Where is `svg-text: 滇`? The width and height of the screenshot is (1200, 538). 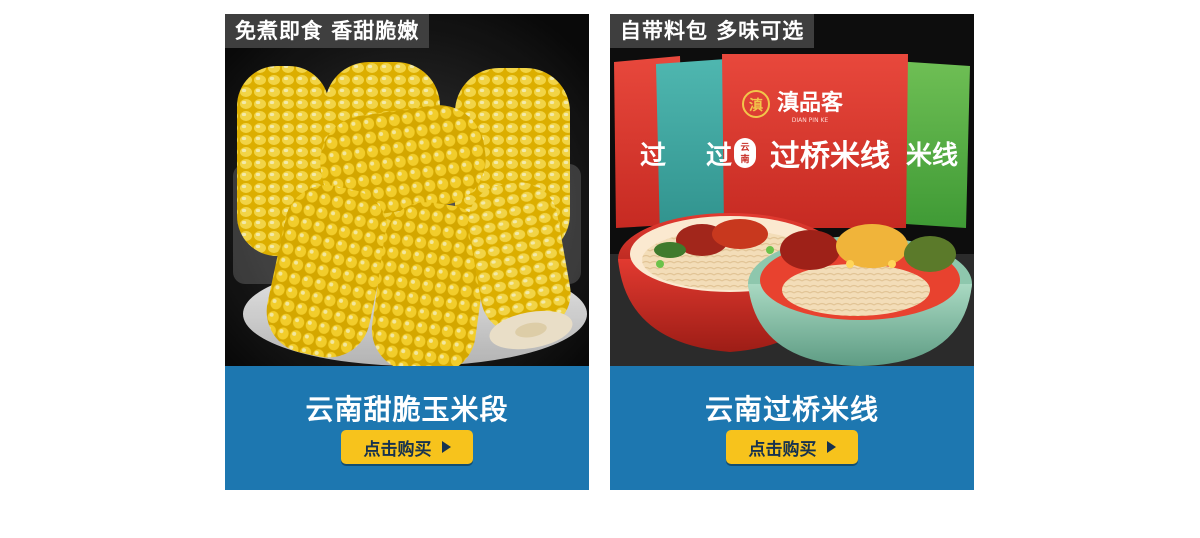
svg-text: 滇 is located at coordinates (756, 105).